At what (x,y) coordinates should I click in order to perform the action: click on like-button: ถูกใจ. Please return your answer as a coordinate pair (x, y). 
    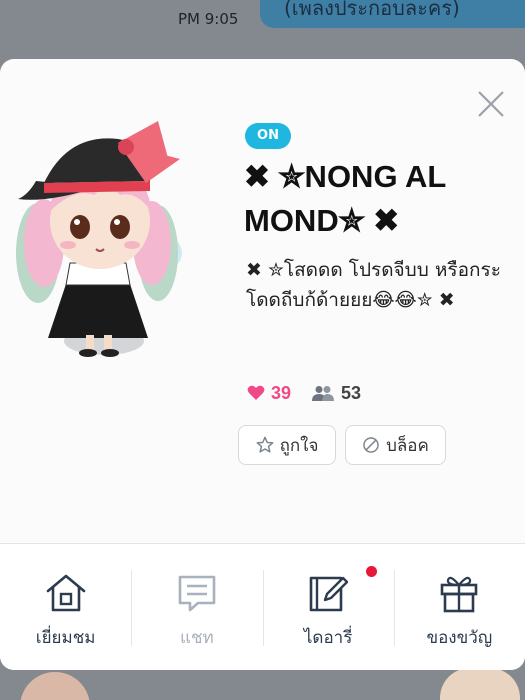
    Looking at the image, I should click on (287, 445).